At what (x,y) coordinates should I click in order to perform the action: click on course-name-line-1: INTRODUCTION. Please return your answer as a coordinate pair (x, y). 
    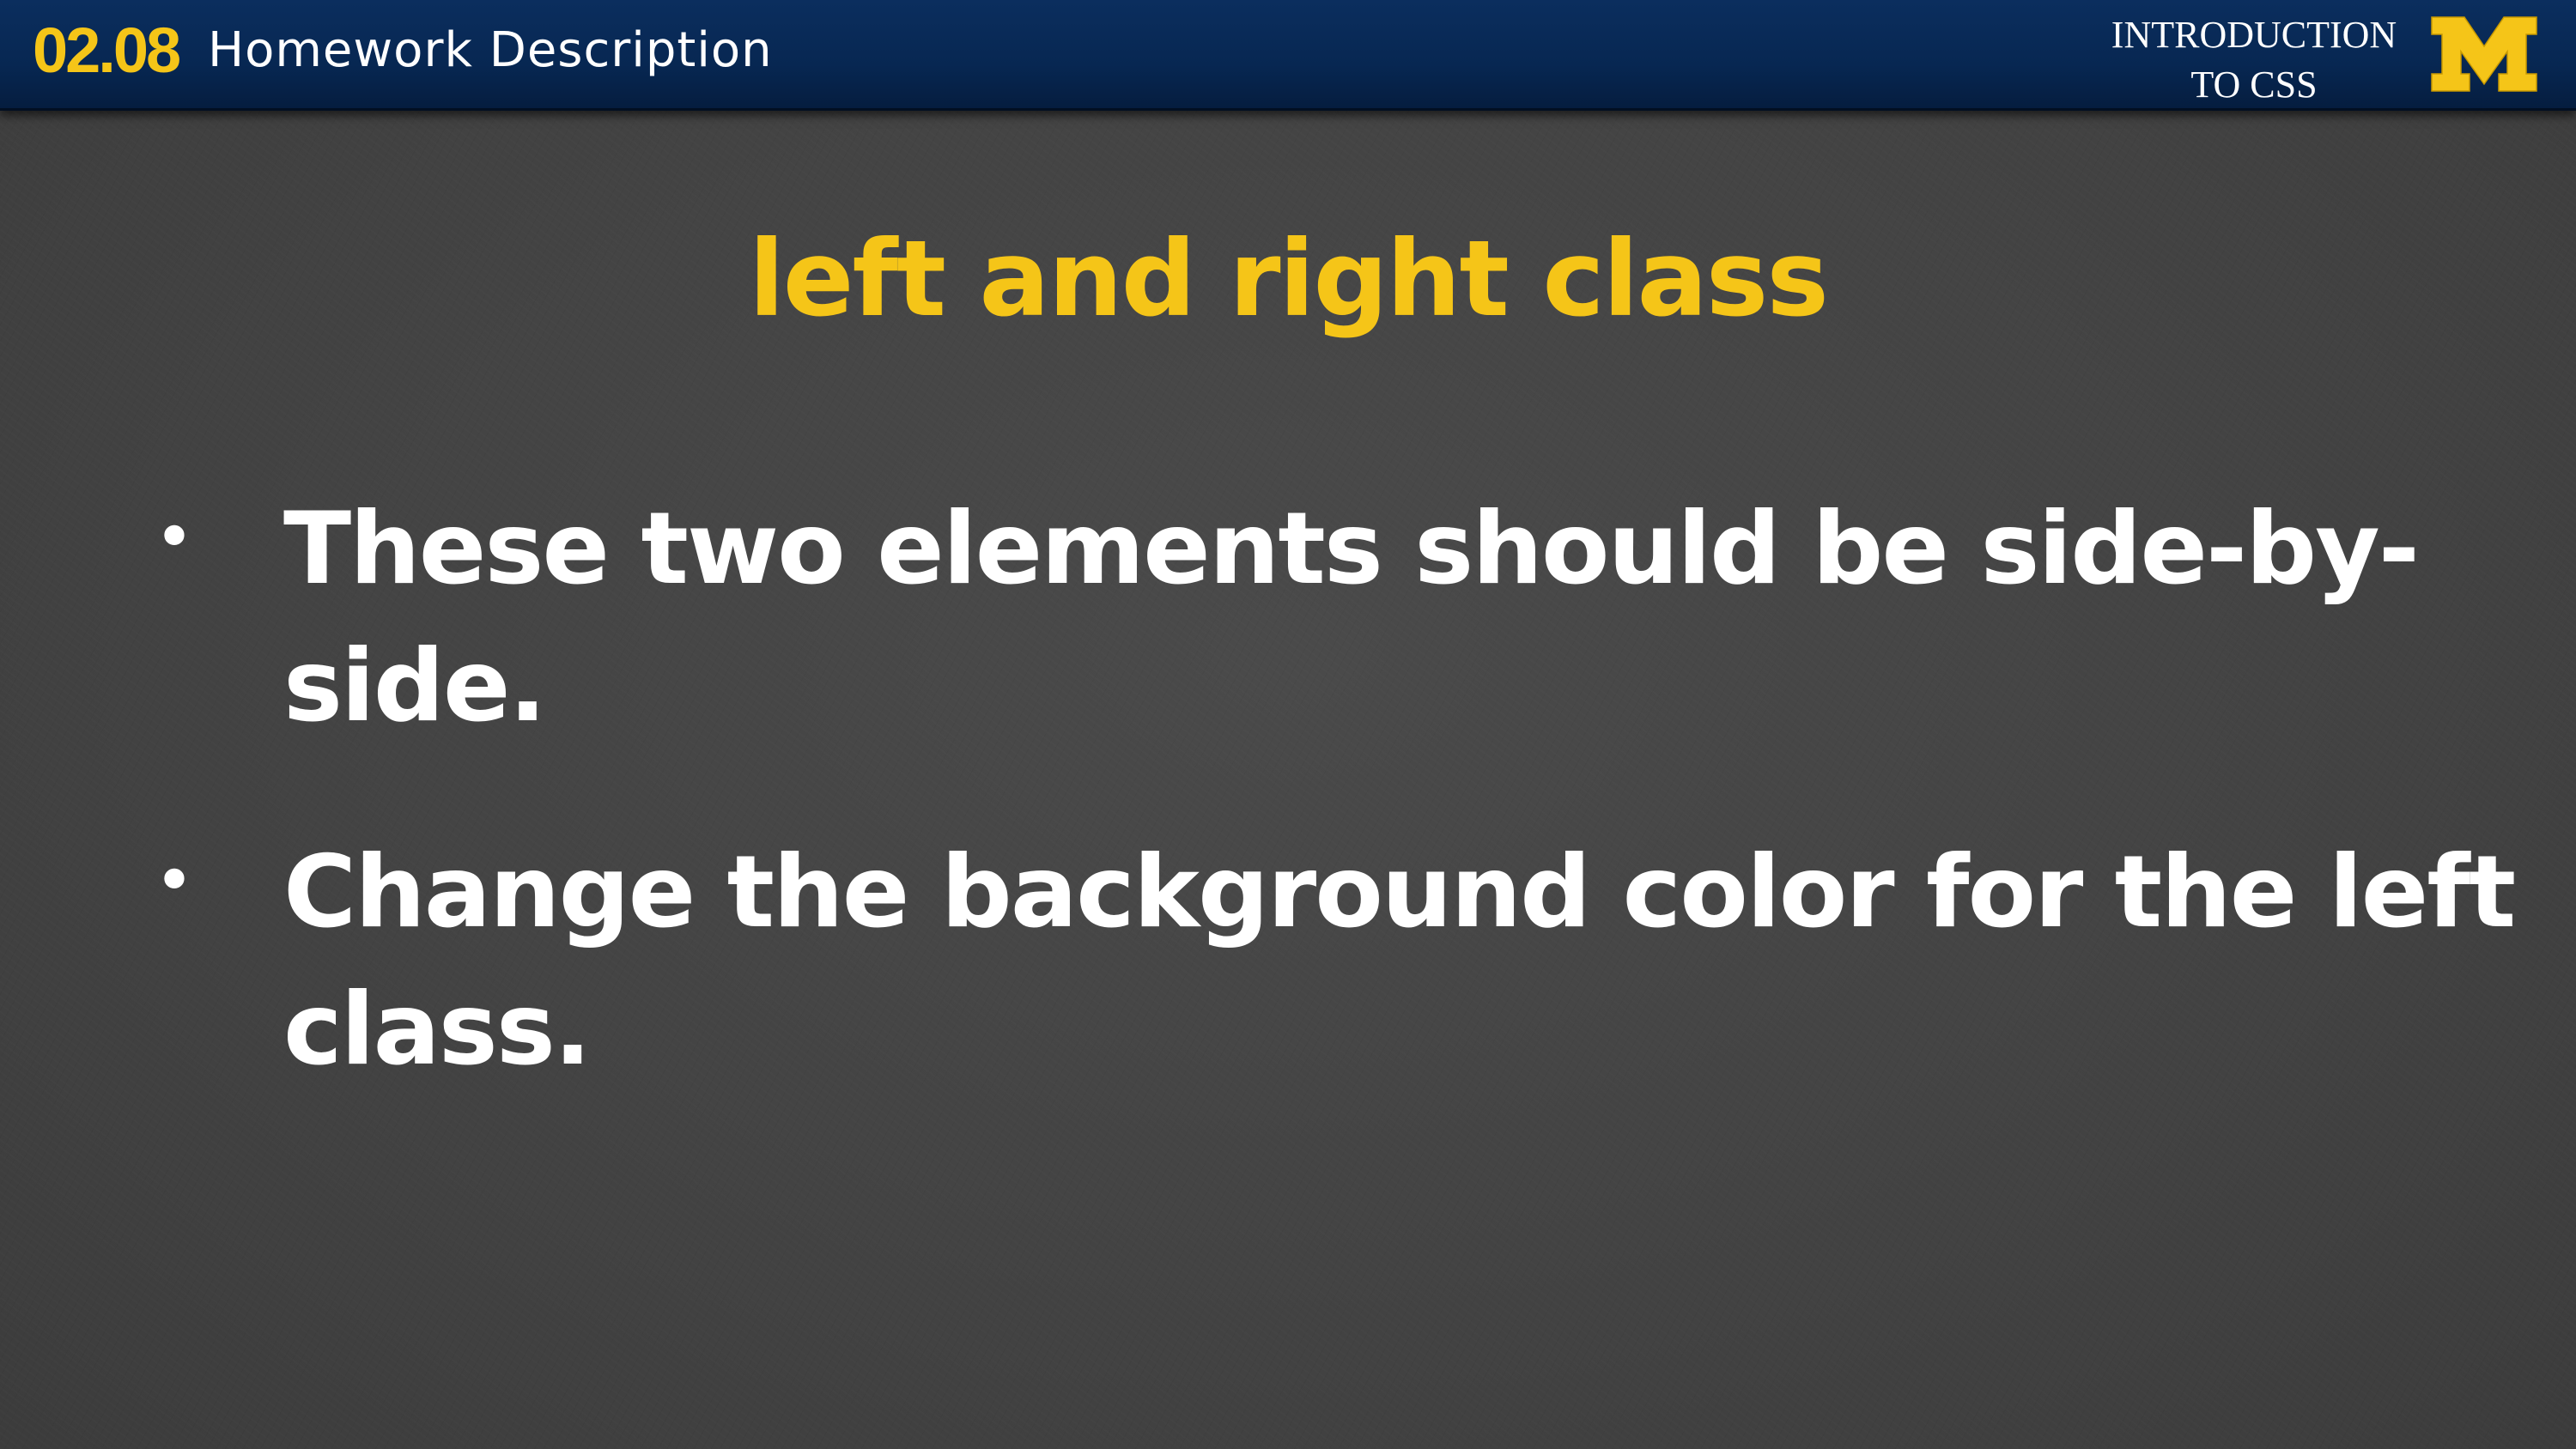
    Looking at the image, I should click on (2254, 35).